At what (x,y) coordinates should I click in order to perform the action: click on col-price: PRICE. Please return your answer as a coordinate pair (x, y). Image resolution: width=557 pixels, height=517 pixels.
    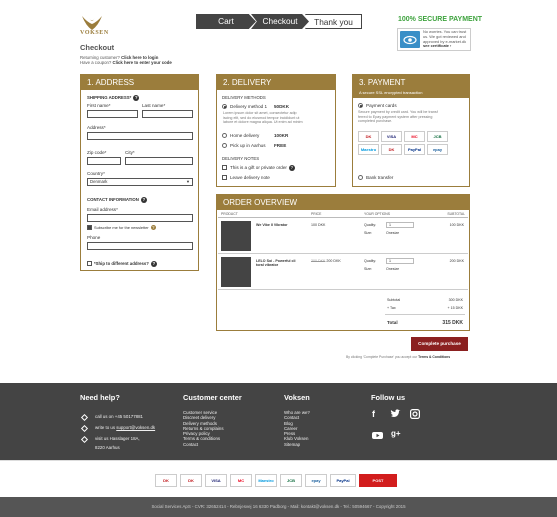
    Looking at the image, I should click on (316, 214).